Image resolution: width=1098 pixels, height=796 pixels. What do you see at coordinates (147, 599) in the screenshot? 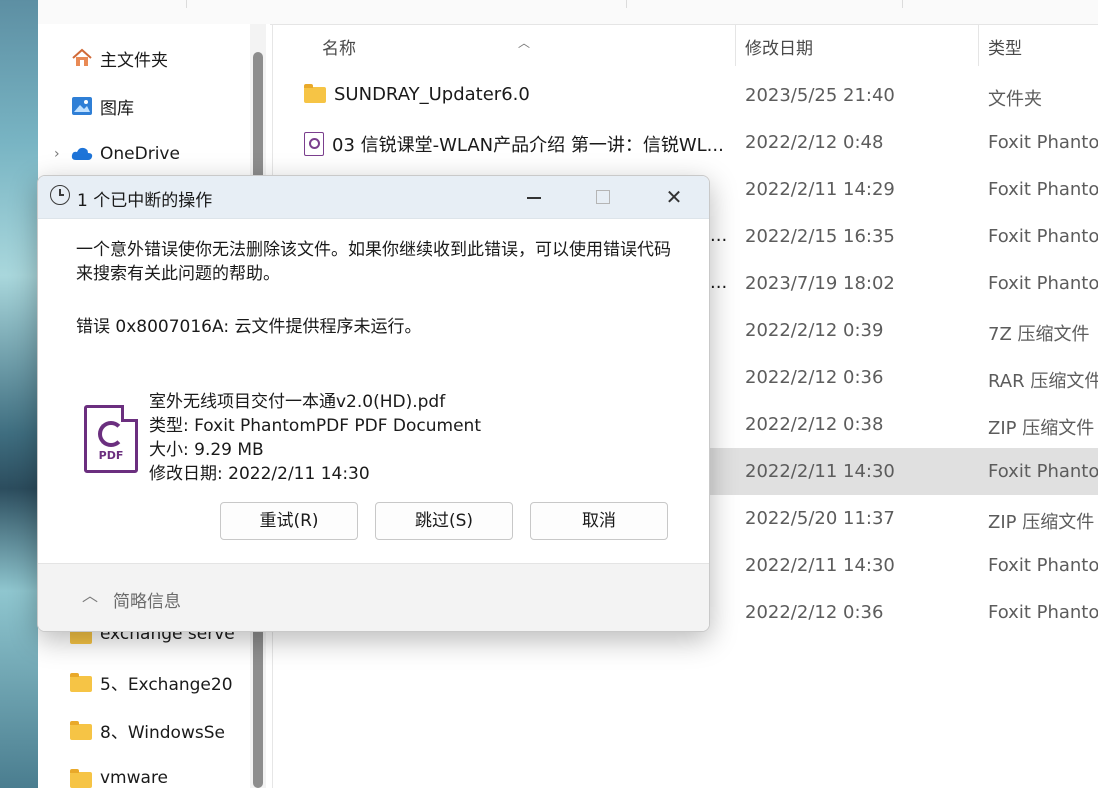
I see `fewer-details-toggle: 简略信息` at bounding box center [147, 599].